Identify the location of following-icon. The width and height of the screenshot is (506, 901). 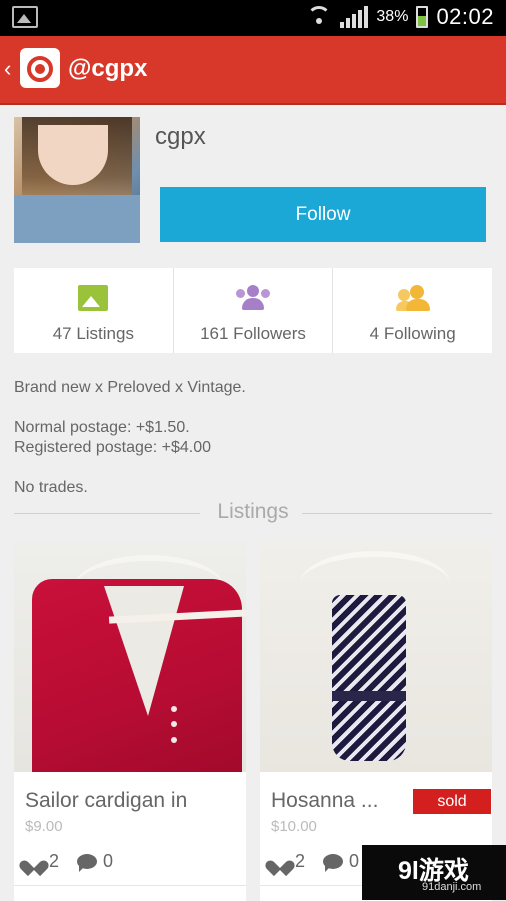
(412, 298).